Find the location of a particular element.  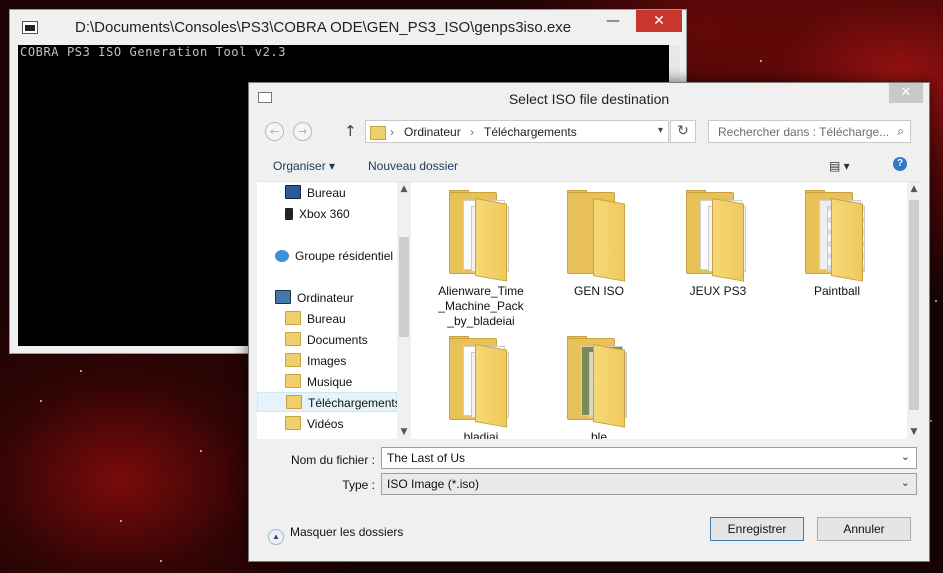

view-options-button: ▤ ▾ is located at coordinates (839, 166).